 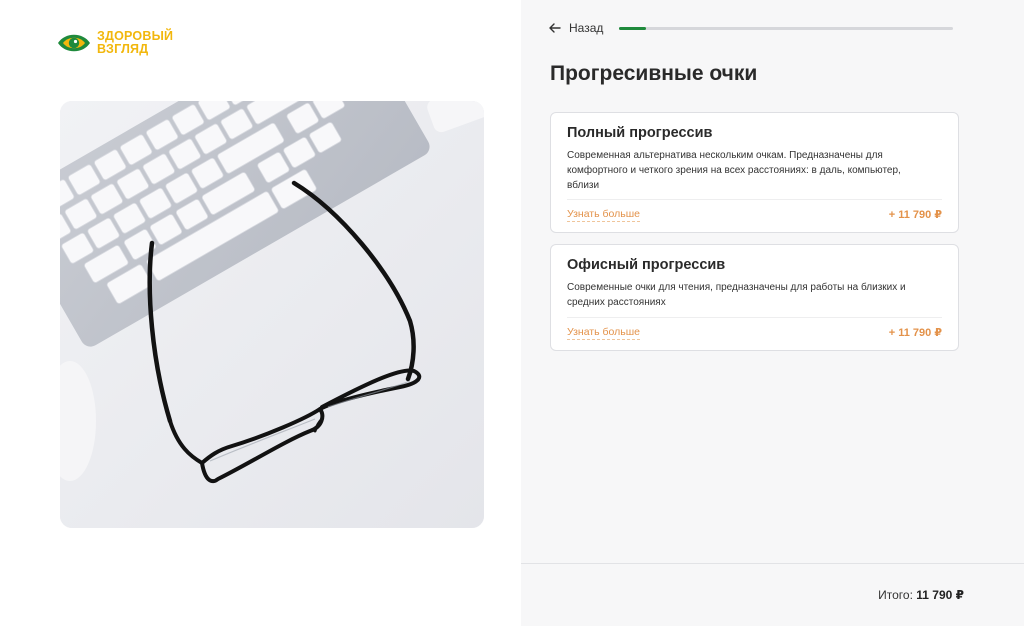 What do you see at coordinates (646, 265) in the screenshot?
I see `option-title: Офисный прогрессив` at bounding box center [646, 265].